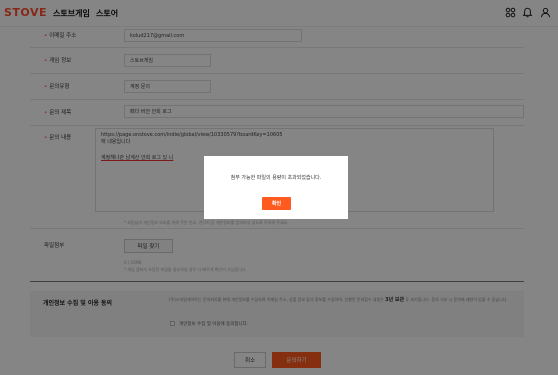 The image size is (558, 375). I want to click on alert-message: 첨부 가능한 파일의 용량이 초과되었습니다., so click(276, 178).